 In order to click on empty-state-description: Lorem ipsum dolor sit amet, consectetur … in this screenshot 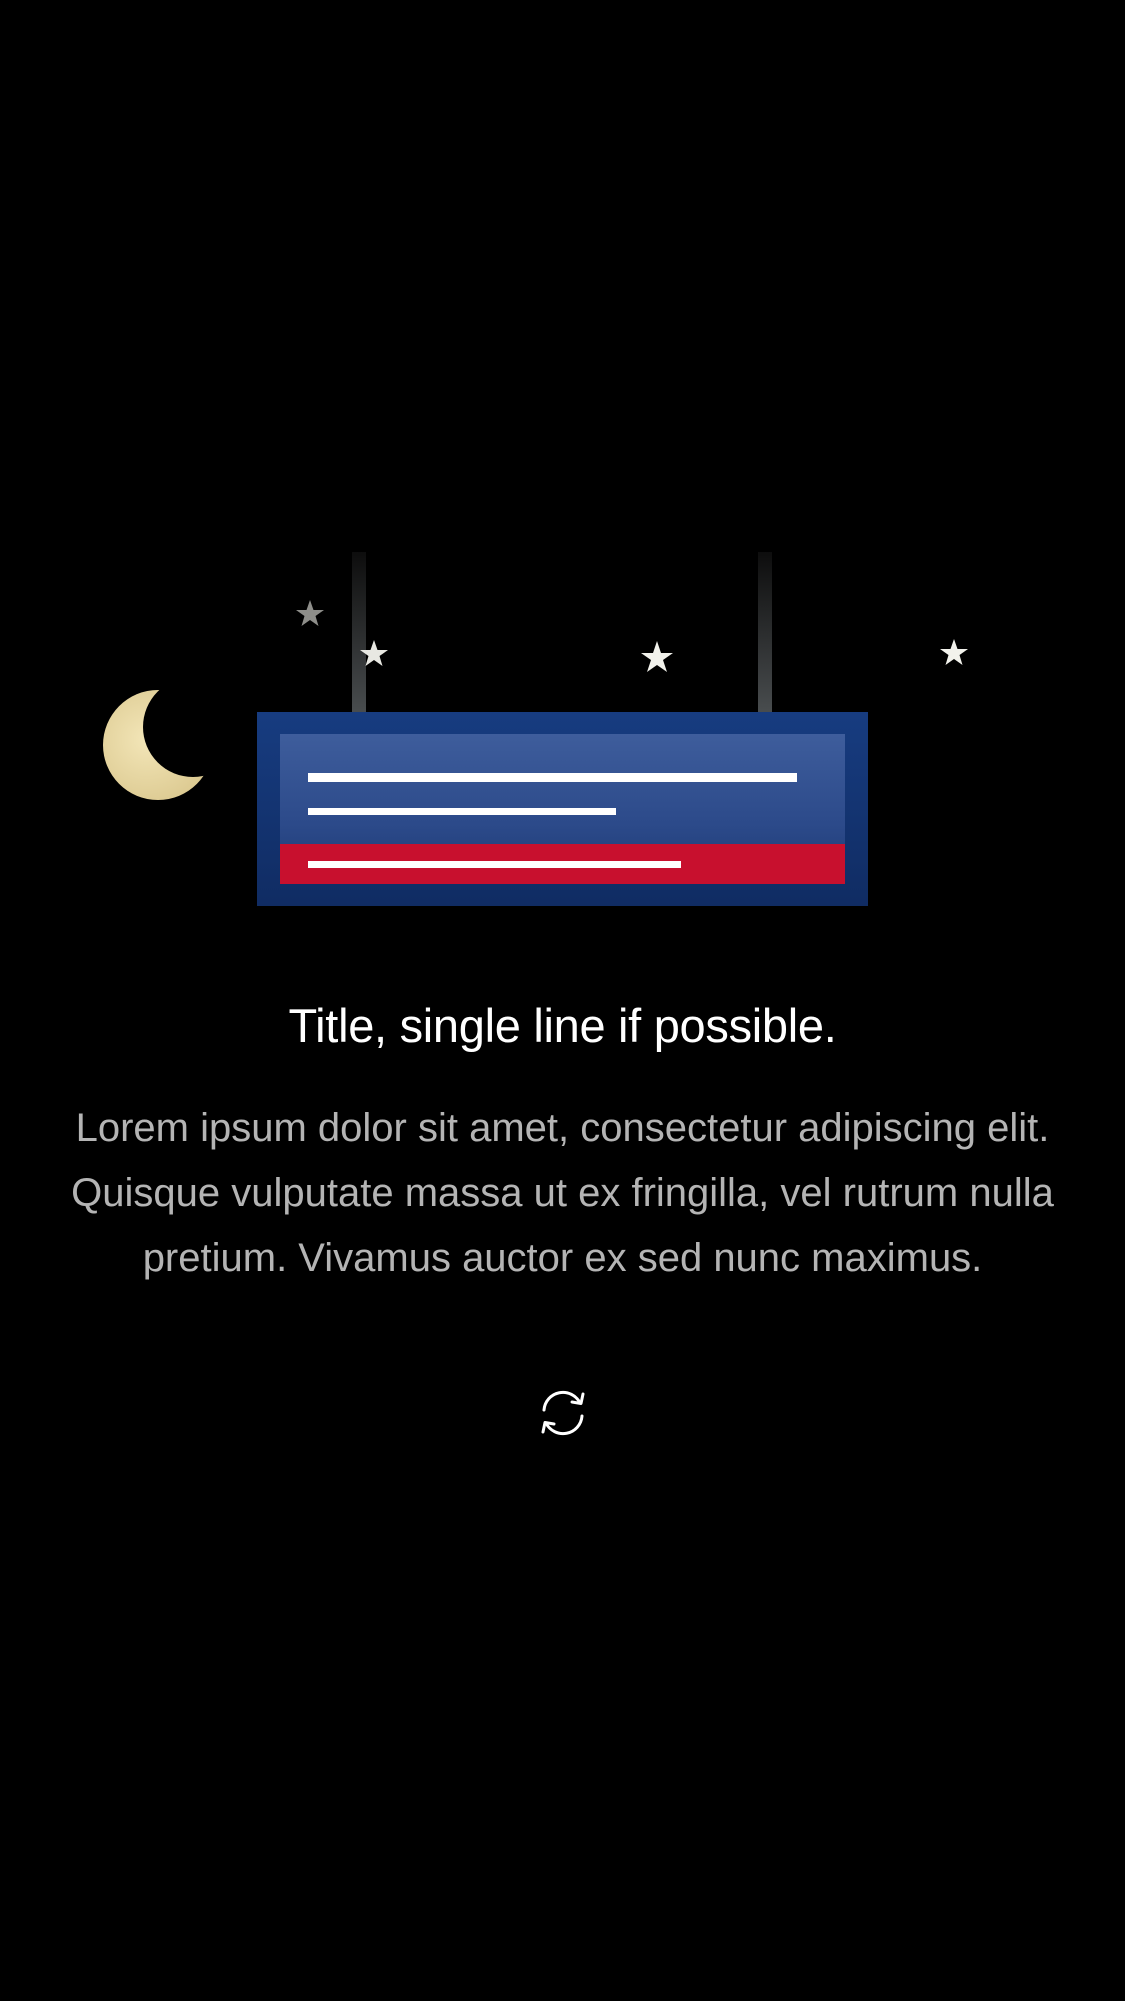, I will do `click(562, 1193)`.